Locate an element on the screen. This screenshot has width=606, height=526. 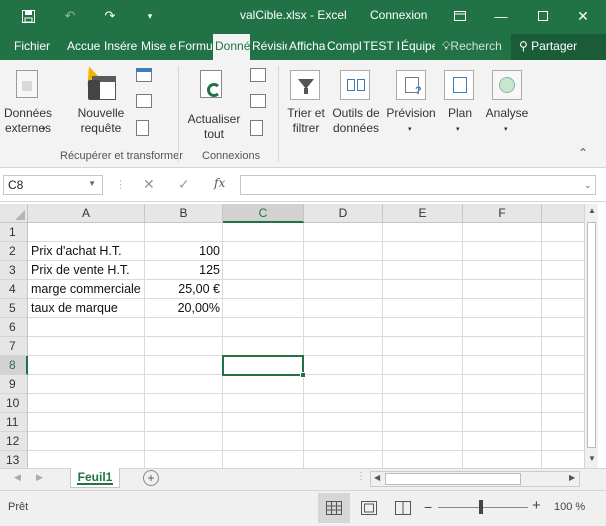
tab-inserer: Insére is located at coordinates (121, 46).